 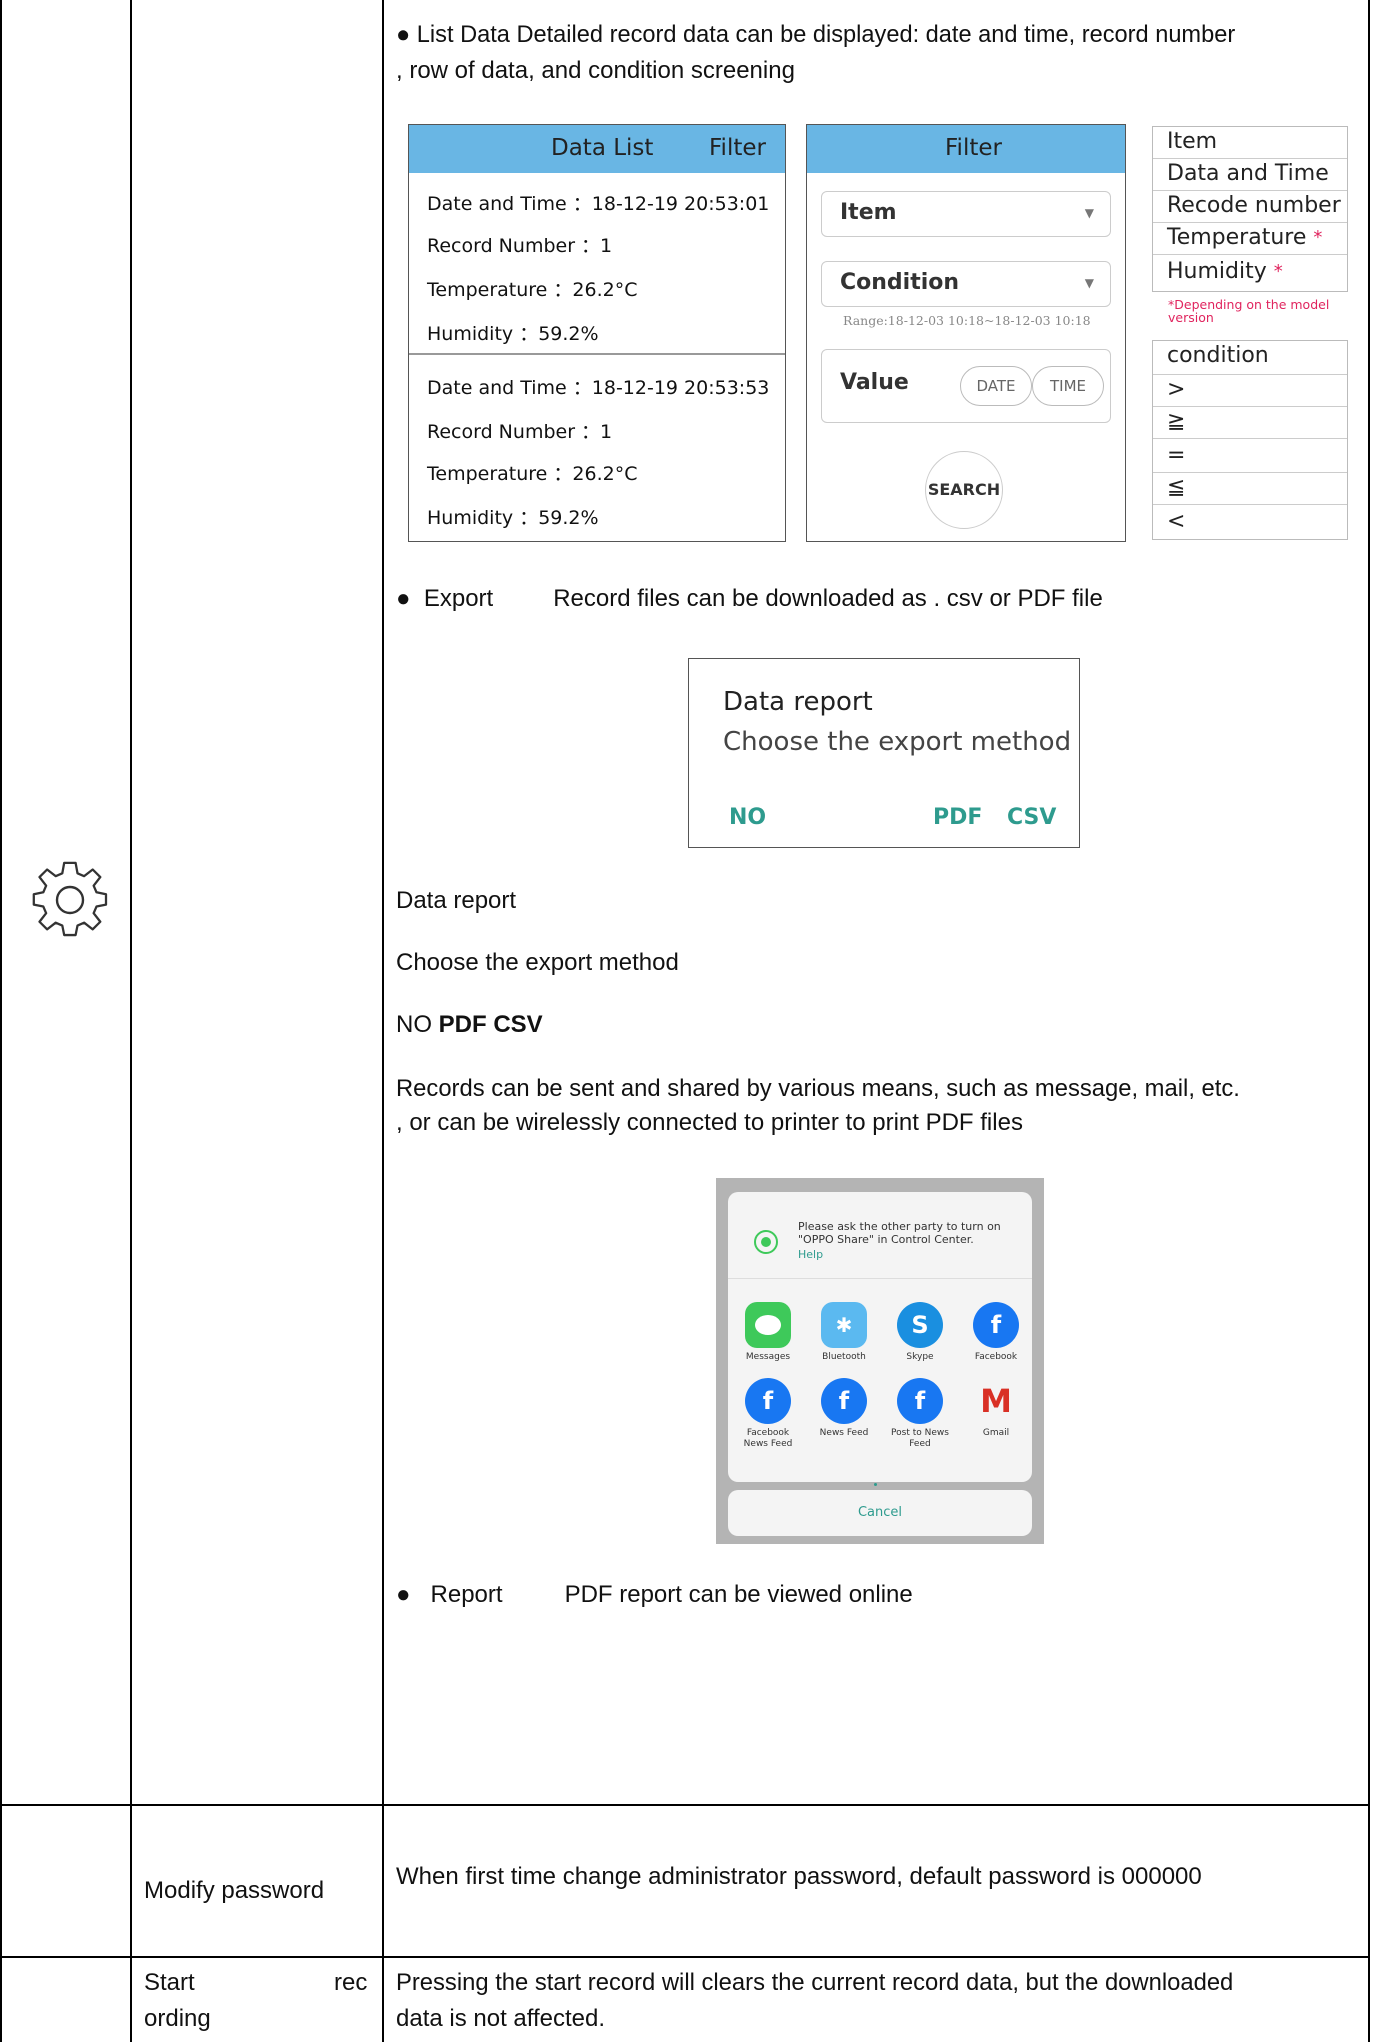 What do you see at coordinates (1031, 817) in the screenshot?
I see `csv-button: CSV` at bounding box center [1031, 817].